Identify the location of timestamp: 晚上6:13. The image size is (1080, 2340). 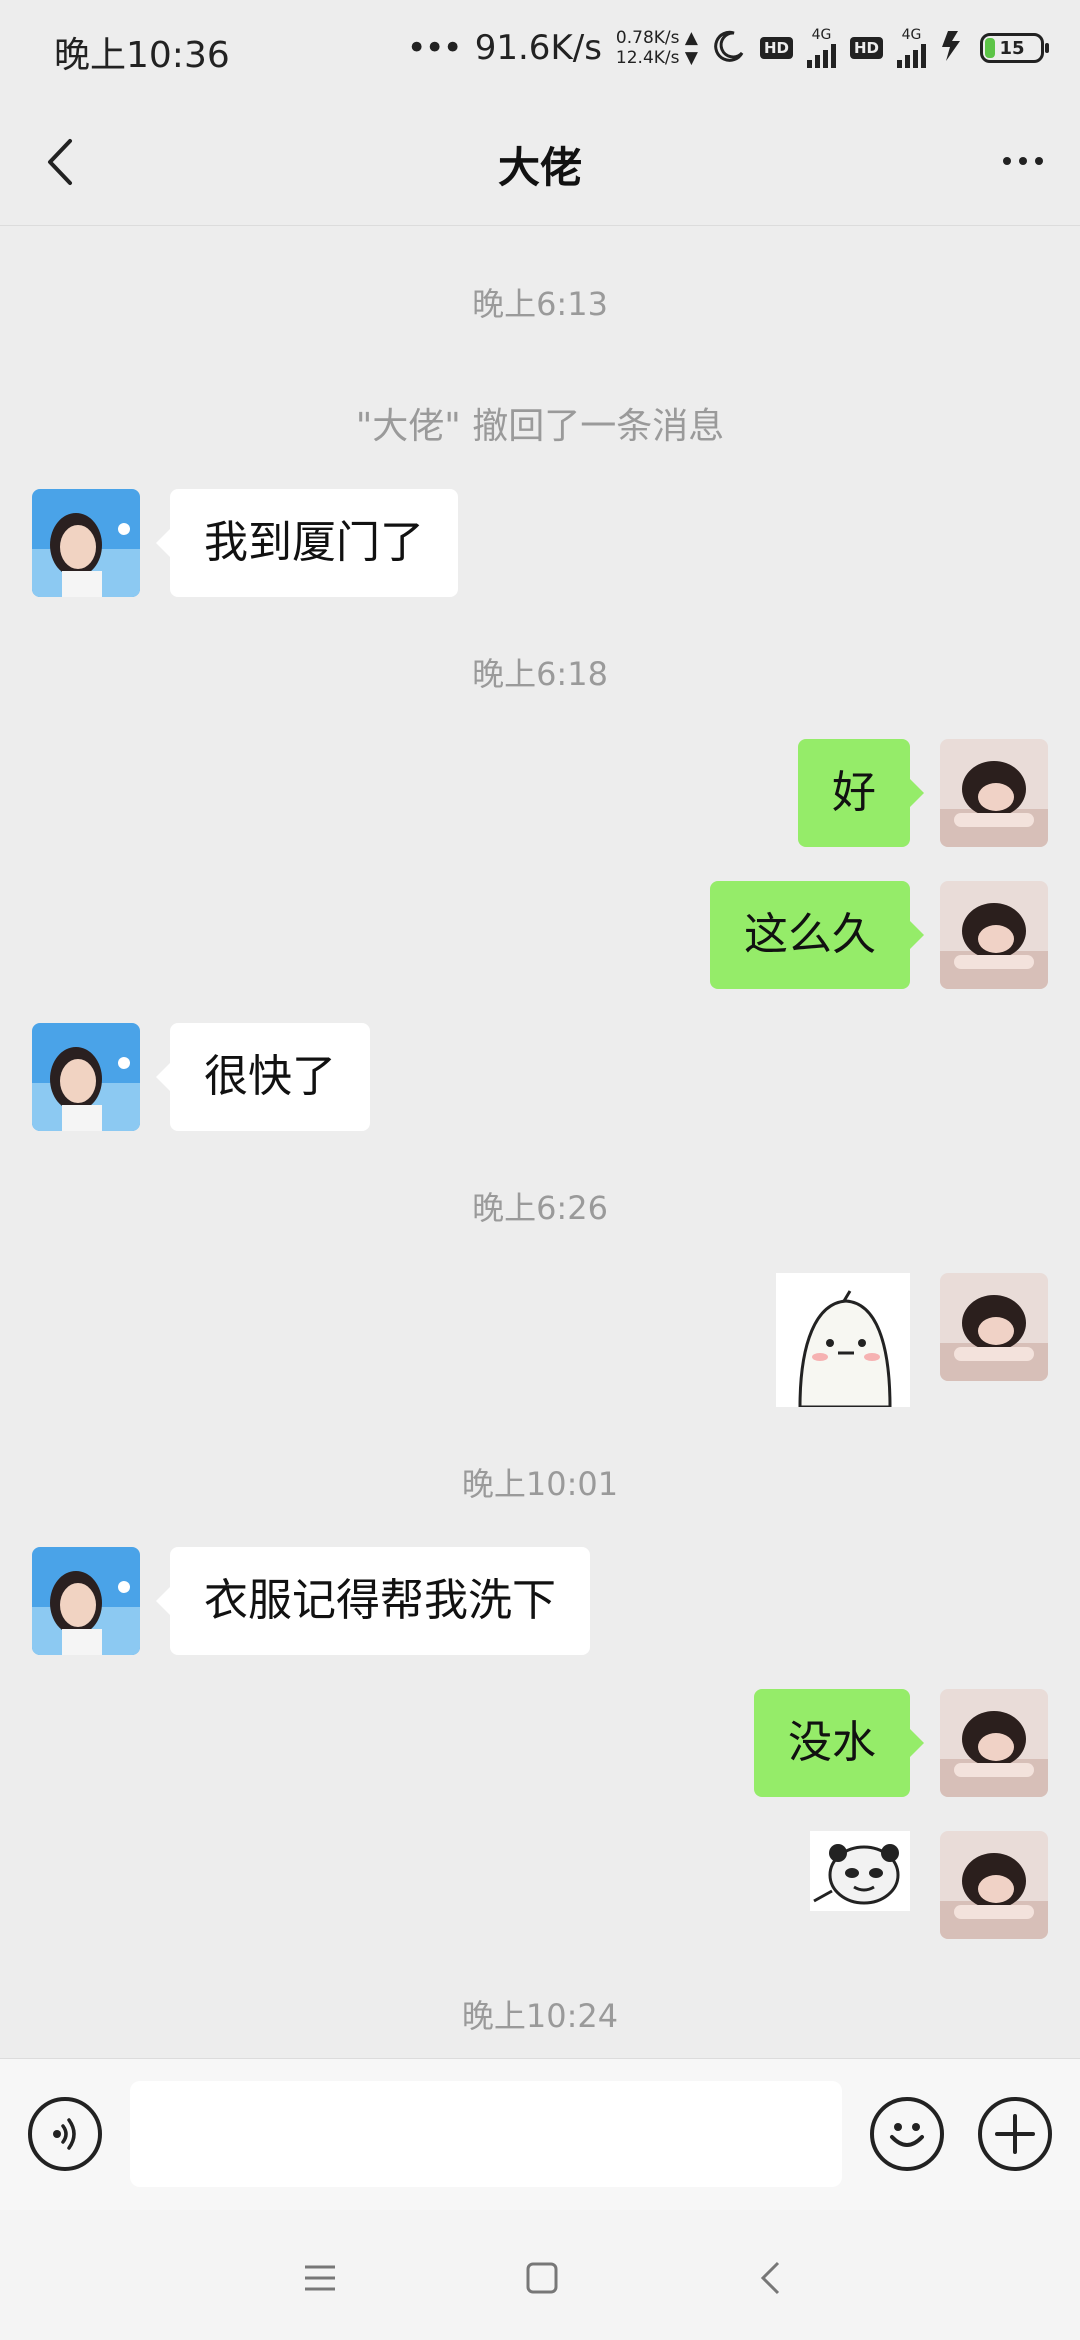
(540, 304).